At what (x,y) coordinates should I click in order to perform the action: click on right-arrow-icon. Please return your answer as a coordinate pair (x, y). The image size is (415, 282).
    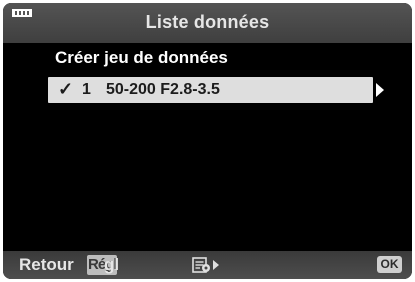
    Looking at the image, I should click on (380, 90).